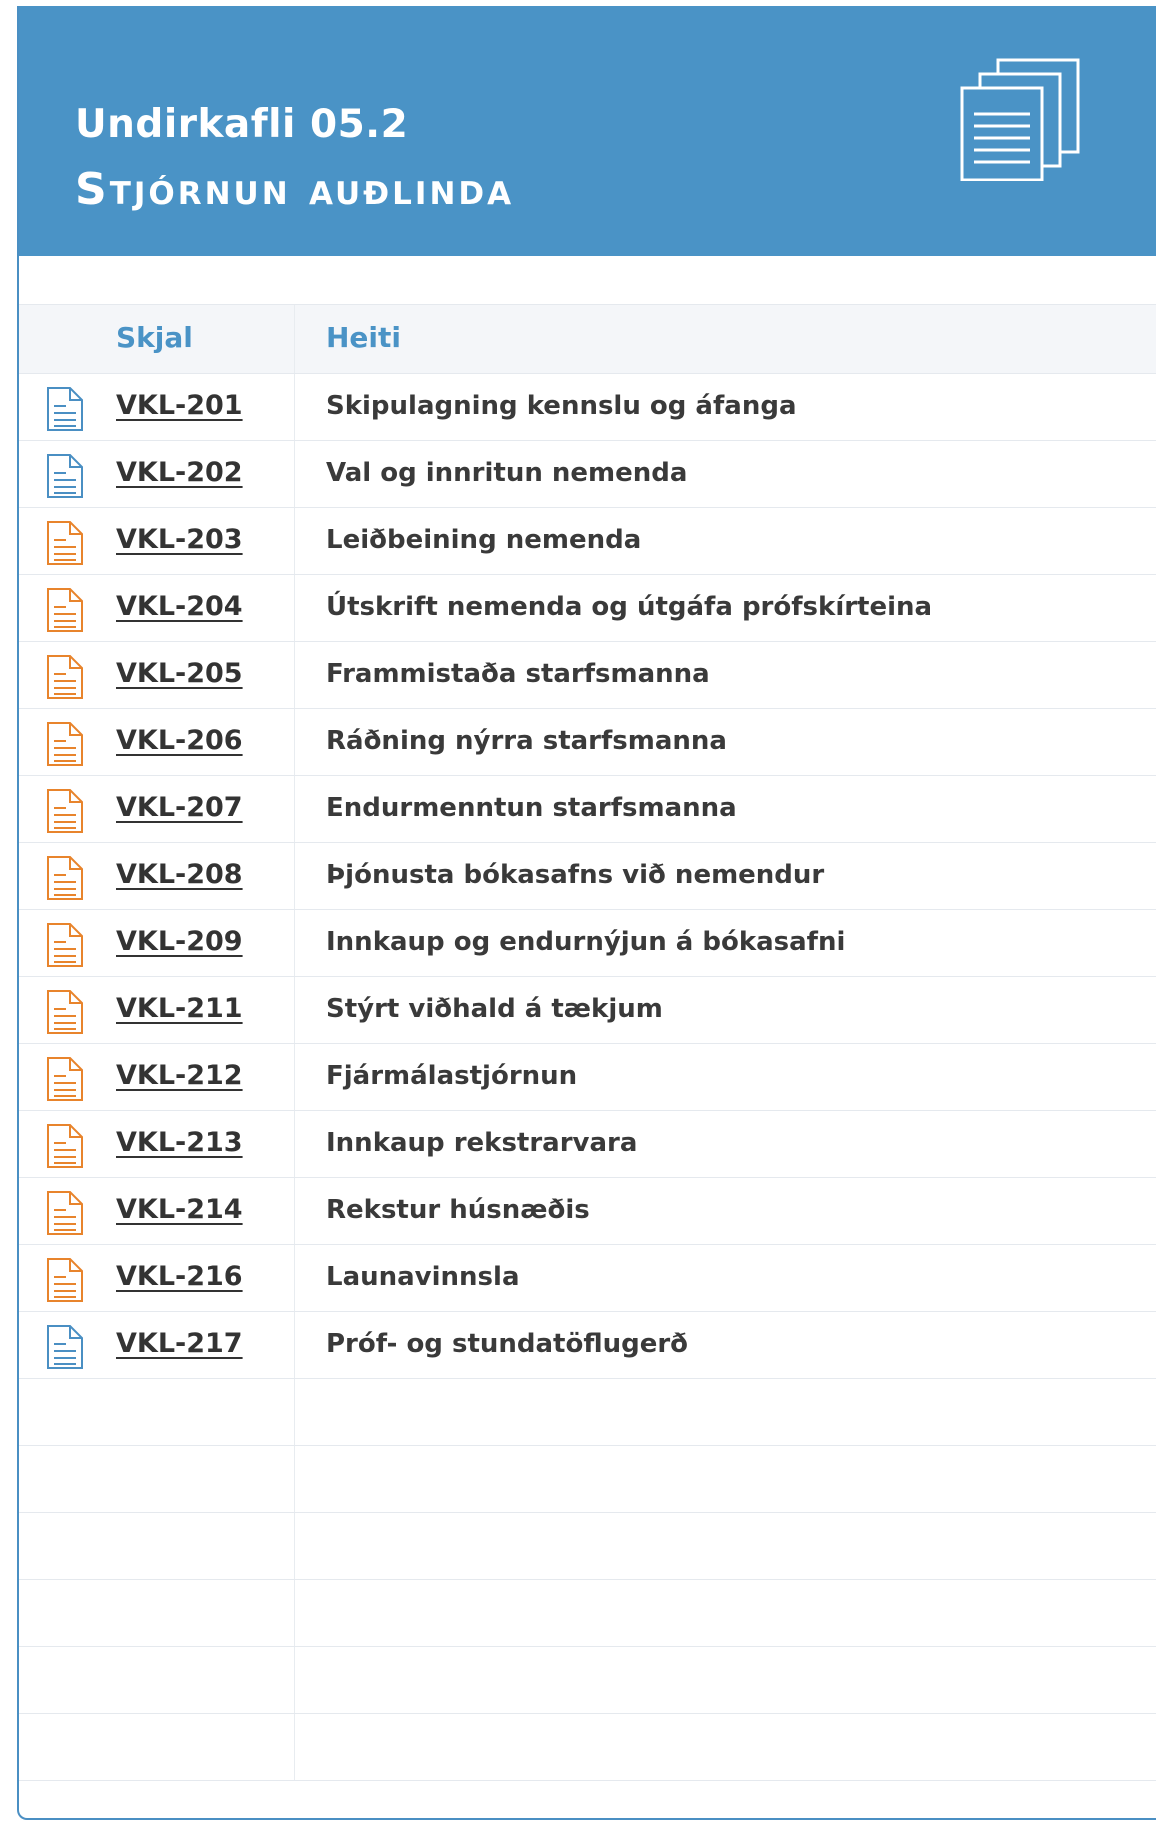  I want to click on document-title: Fjármálastjórnun, so click(452, 1076).